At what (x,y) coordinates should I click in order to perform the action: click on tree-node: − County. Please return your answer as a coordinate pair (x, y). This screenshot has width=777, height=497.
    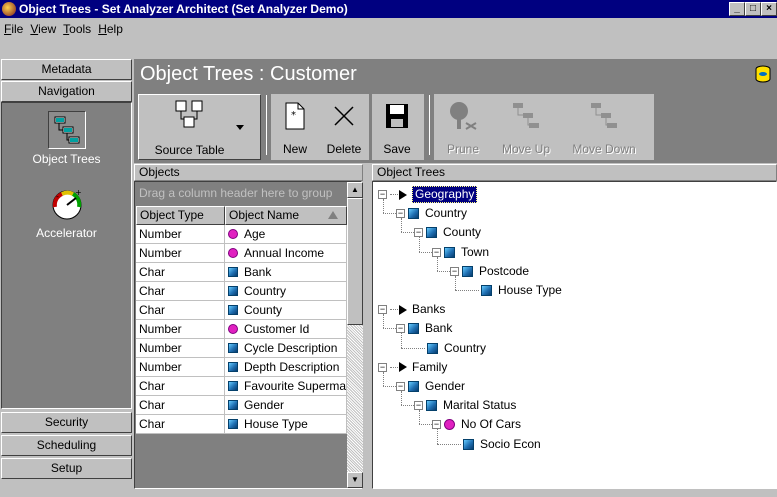
    Looking at the image, I should click on (447, 232).